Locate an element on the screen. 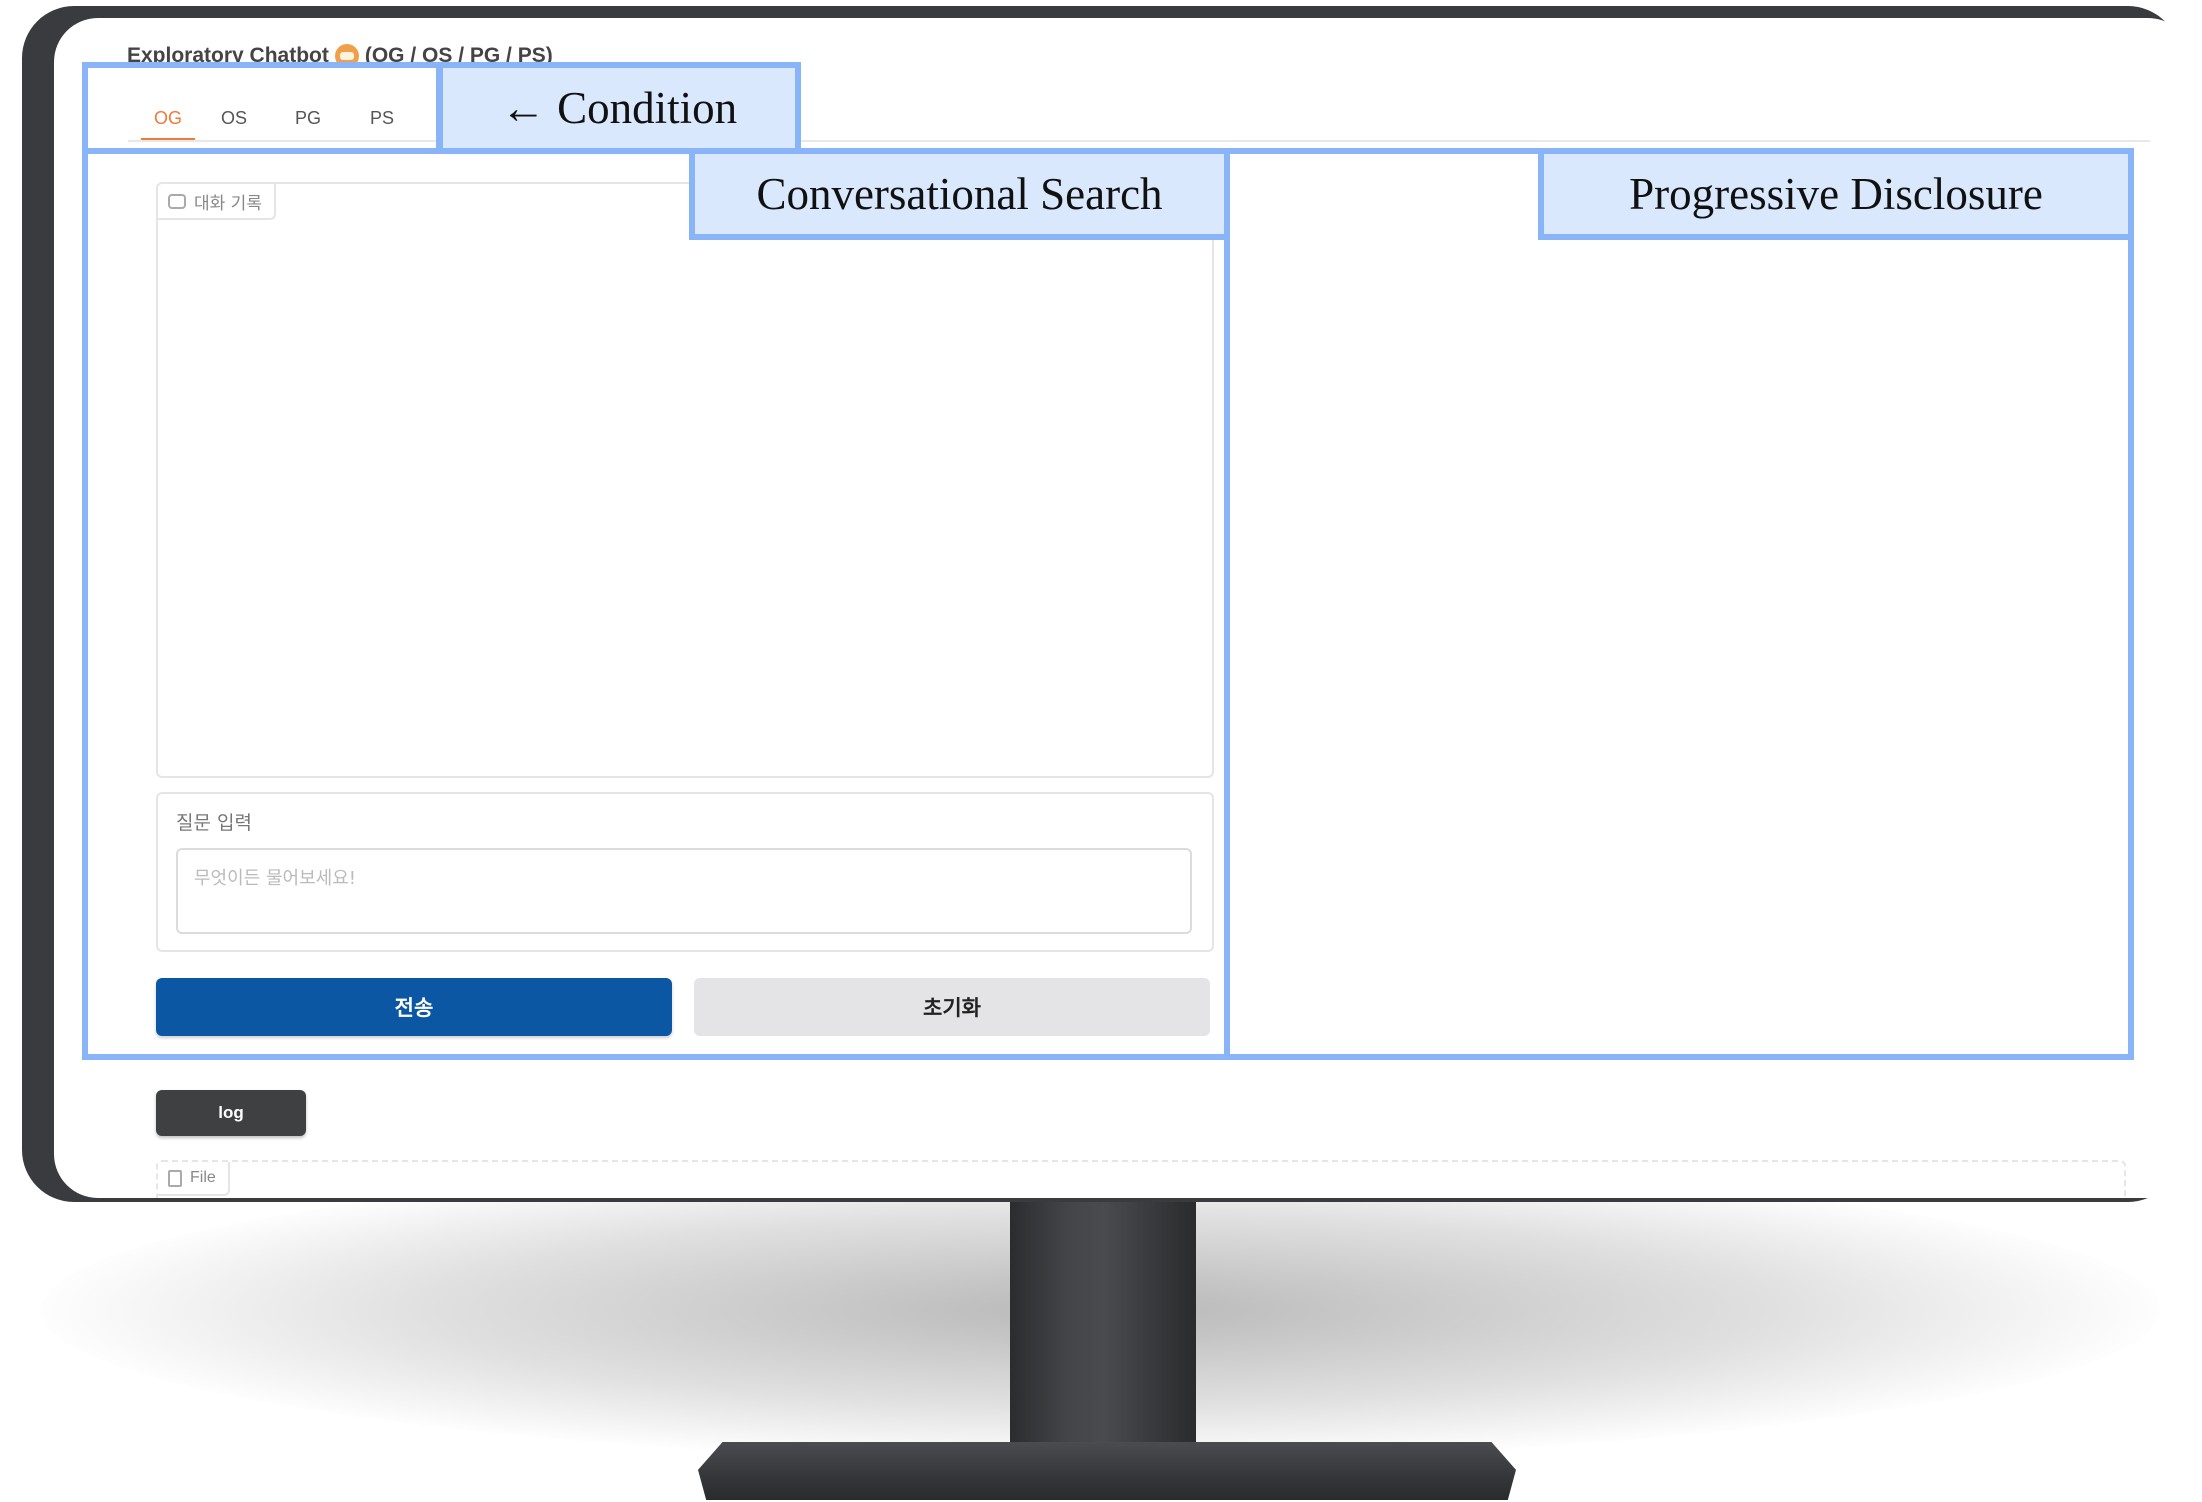  chat-history-label-text: 대화 기록 is located at coordinates (228, 203).